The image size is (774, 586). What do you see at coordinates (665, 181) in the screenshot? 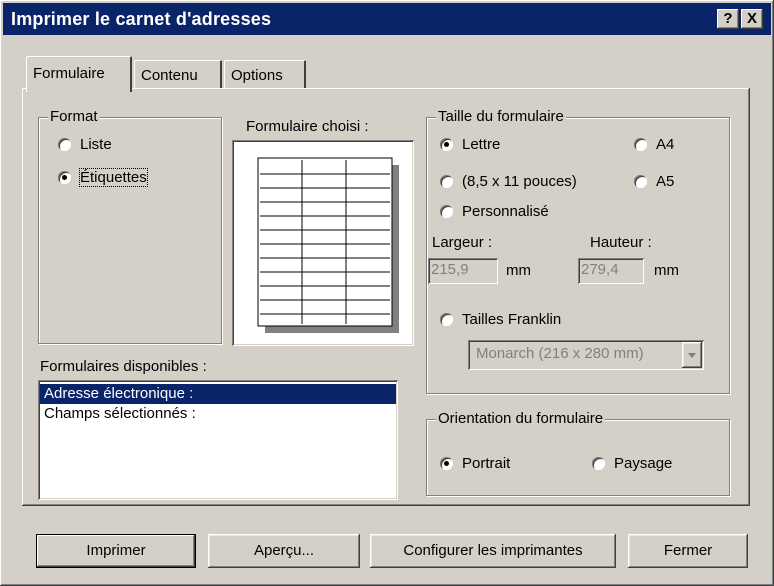
I see `size-a5-label: A5` at bounding box center [665, 181].